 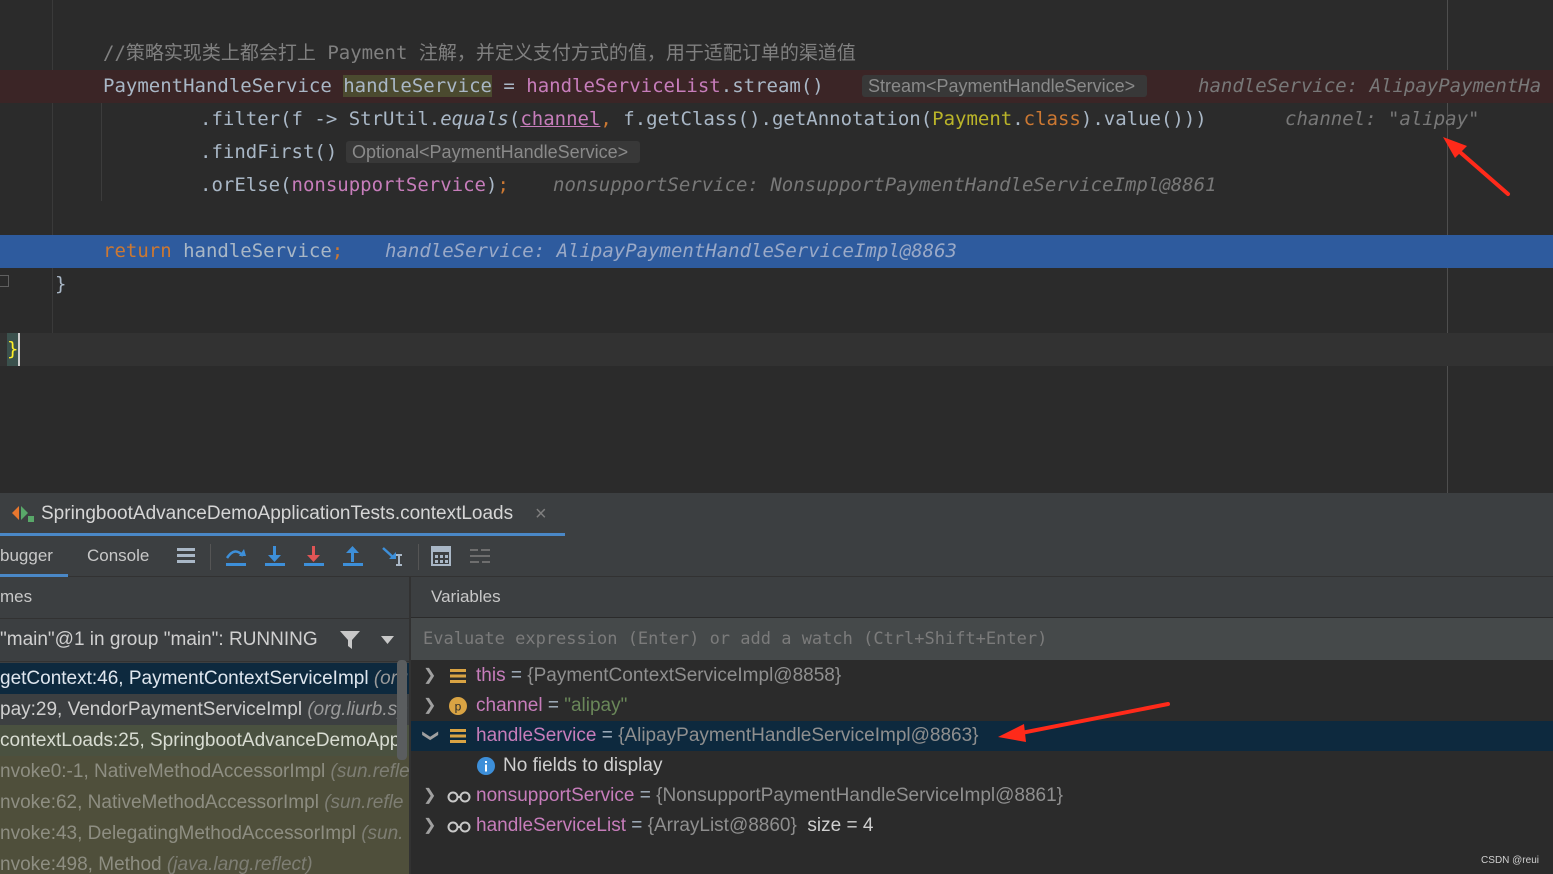 I want to click on chevron-down-icon, so click(x=387, y=640).